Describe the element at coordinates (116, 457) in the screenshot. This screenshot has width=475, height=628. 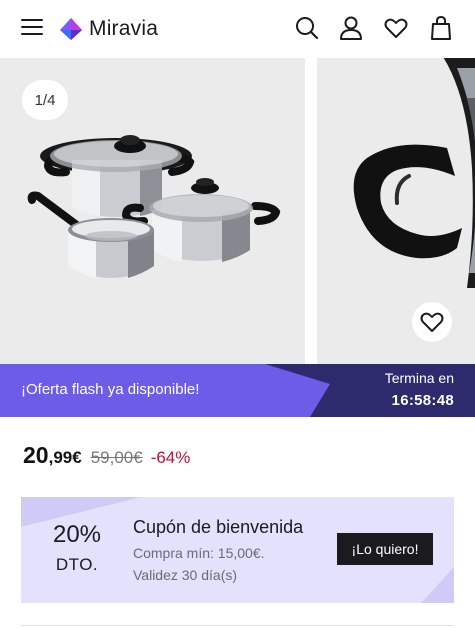
I see `original-price: 59,00€` at that location.